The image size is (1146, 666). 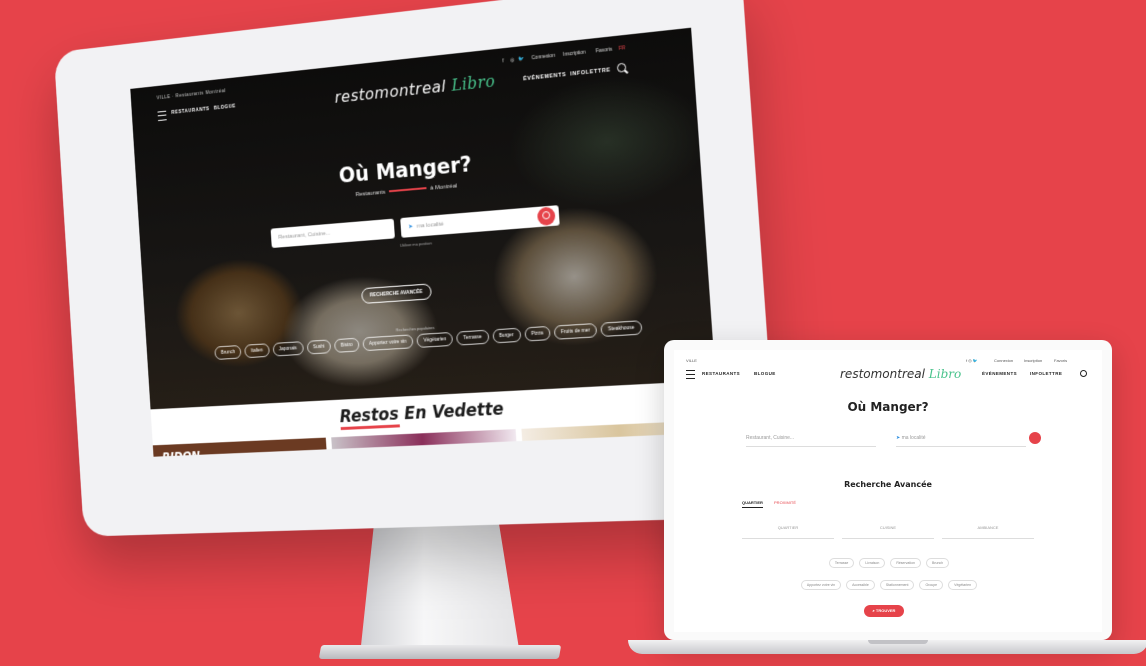 What do you see at coordinates (434, 340) in the screenshot?
I see `pill: Végétarien` at bounding box center [434, 340].